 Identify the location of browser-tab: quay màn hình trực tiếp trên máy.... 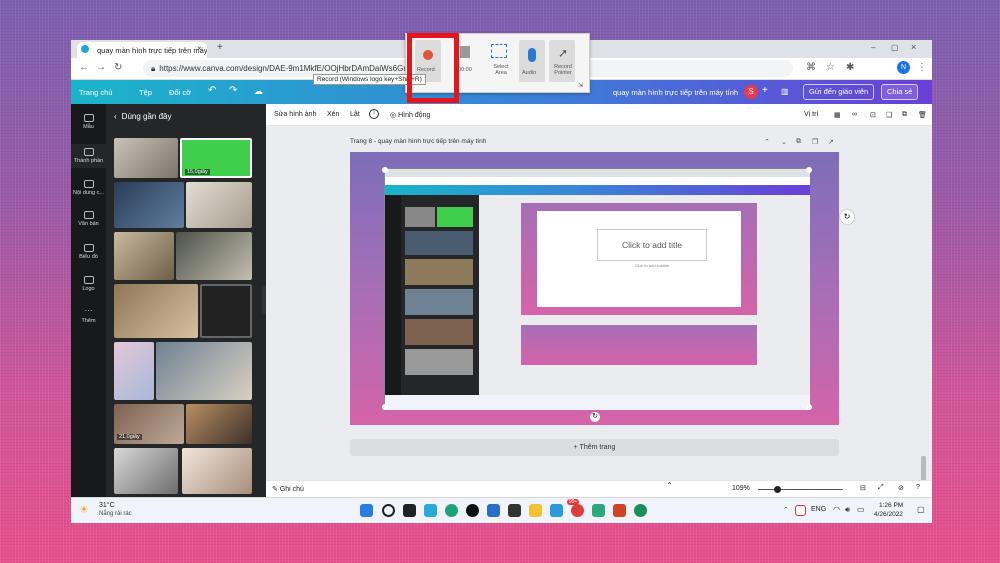
(142, 50).